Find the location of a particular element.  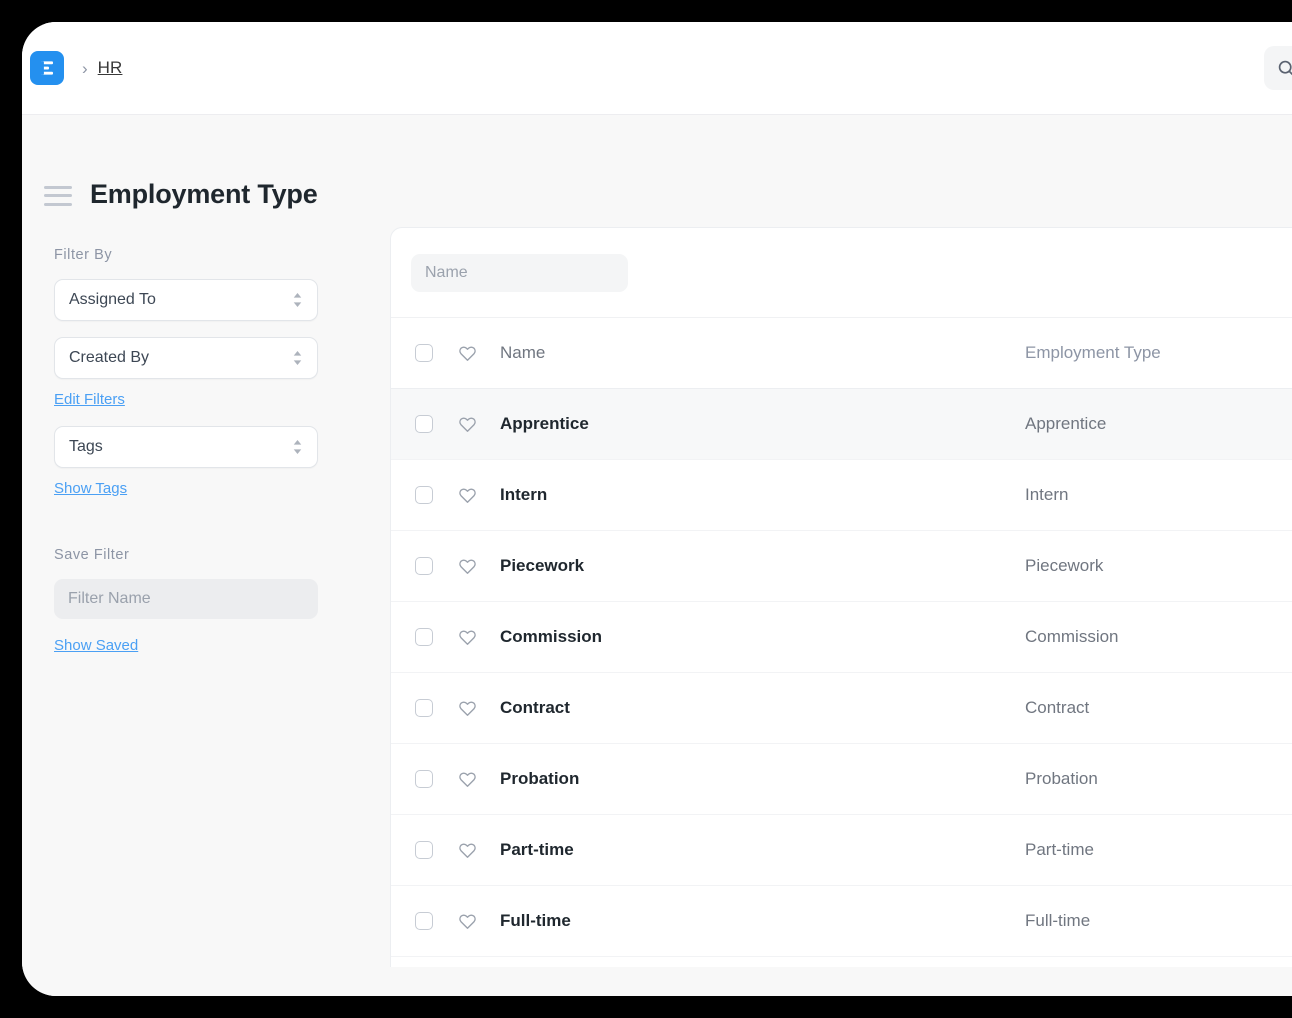

row-name: Full-time is located at coordinates (762, 921).